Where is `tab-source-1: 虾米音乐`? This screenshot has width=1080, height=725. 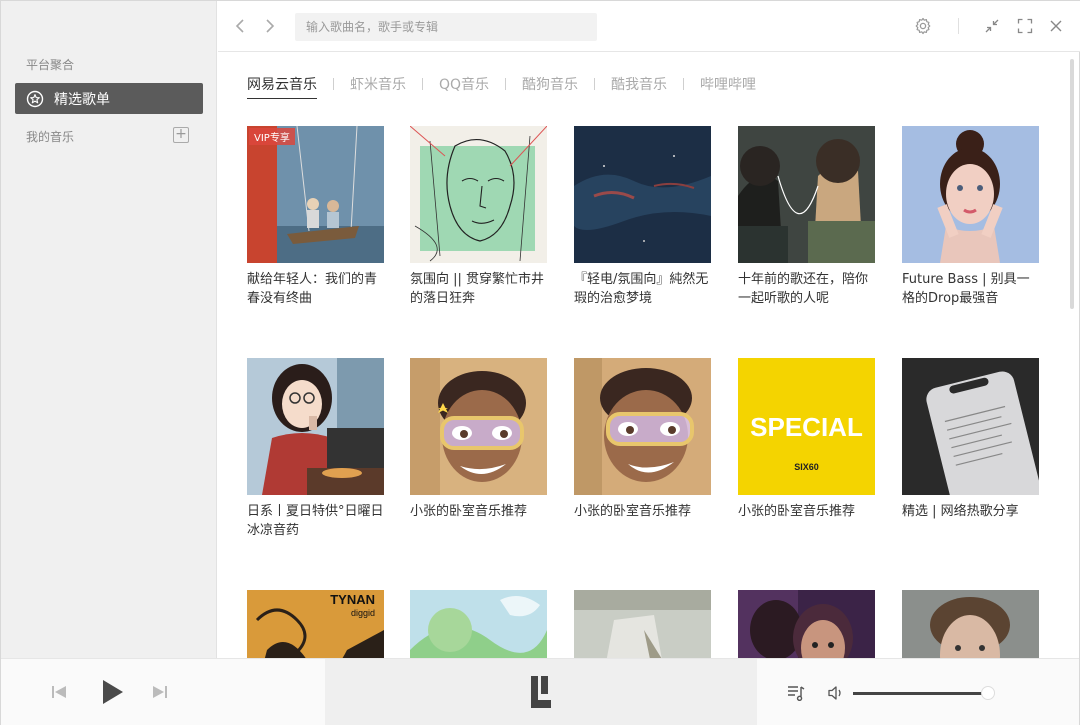
tab-source-1: 虾米音乐 is located at coordinates (378, 86).